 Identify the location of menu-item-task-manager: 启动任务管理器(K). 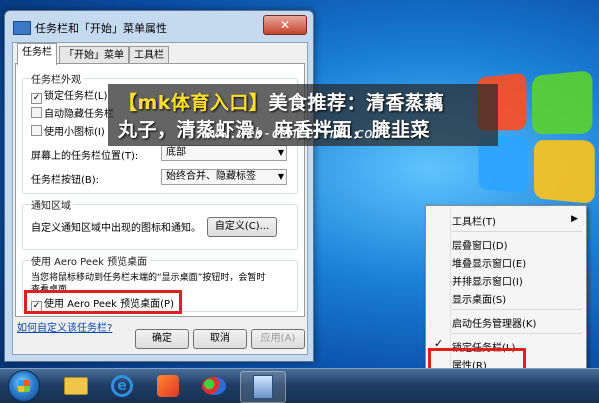
(494, 322).